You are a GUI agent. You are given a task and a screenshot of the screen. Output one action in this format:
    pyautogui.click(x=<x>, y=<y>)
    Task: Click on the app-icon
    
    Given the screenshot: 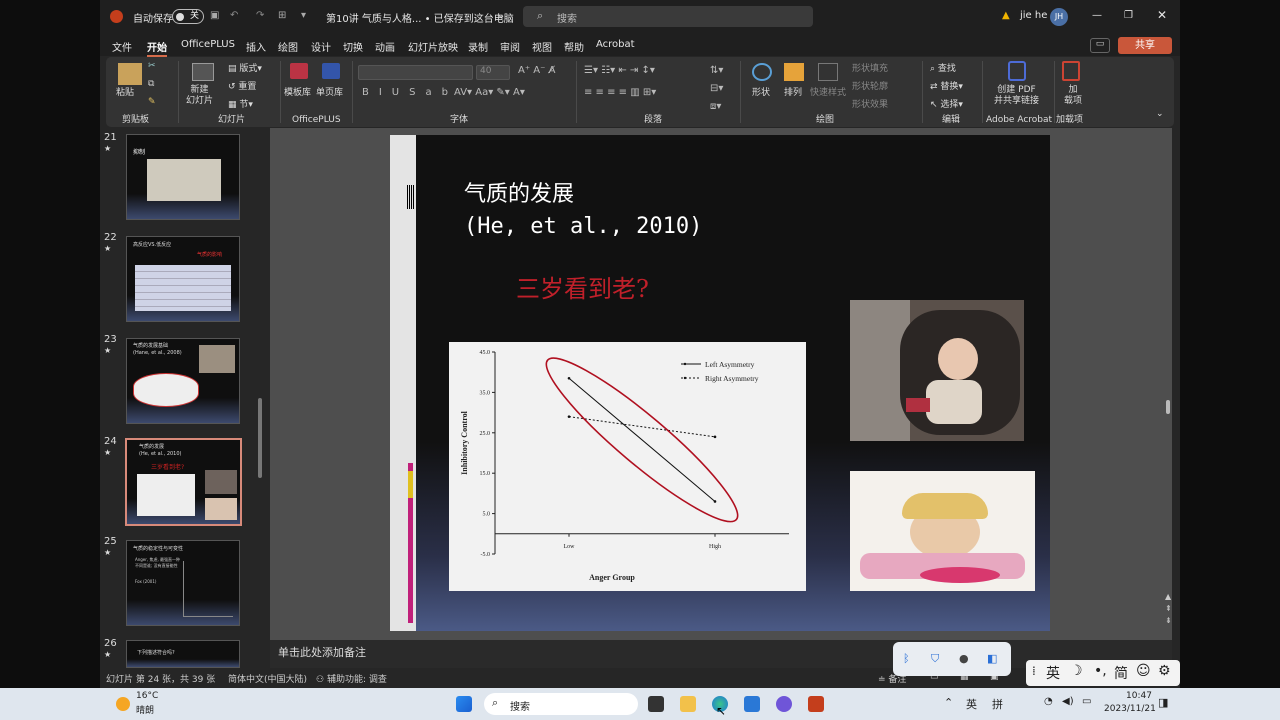 What is the action you would take?
    pyautogui.click(x=784, y=704)
    